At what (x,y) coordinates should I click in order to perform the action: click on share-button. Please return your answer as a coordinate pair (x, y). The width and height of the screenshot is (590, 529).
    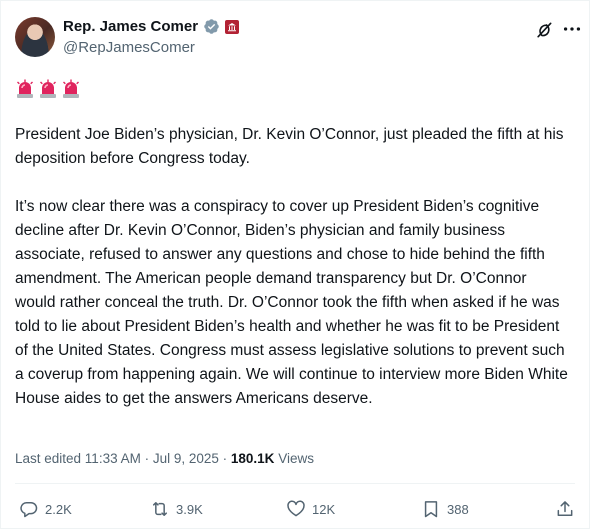
    Looking at the image, I should click on (565, 509).